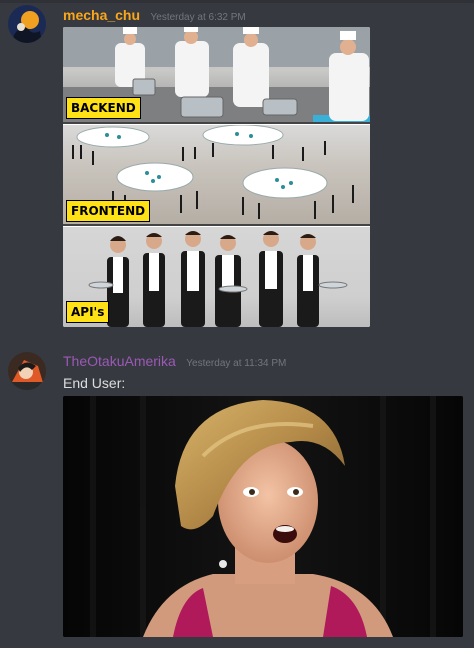  Describe the element at coordinates (101, 15) in the screenshot. I see `author-name: mecha_chu` at that location.